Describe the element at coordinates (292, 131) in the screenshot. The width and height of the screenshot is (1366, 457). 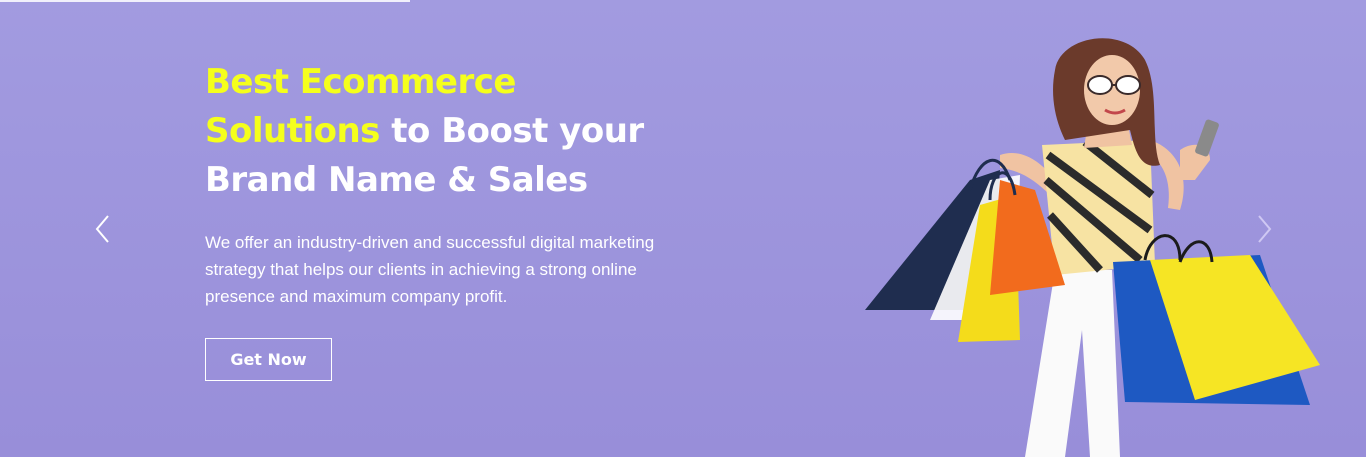
I see `headline-highlight-line-2: Solutions` at that location.